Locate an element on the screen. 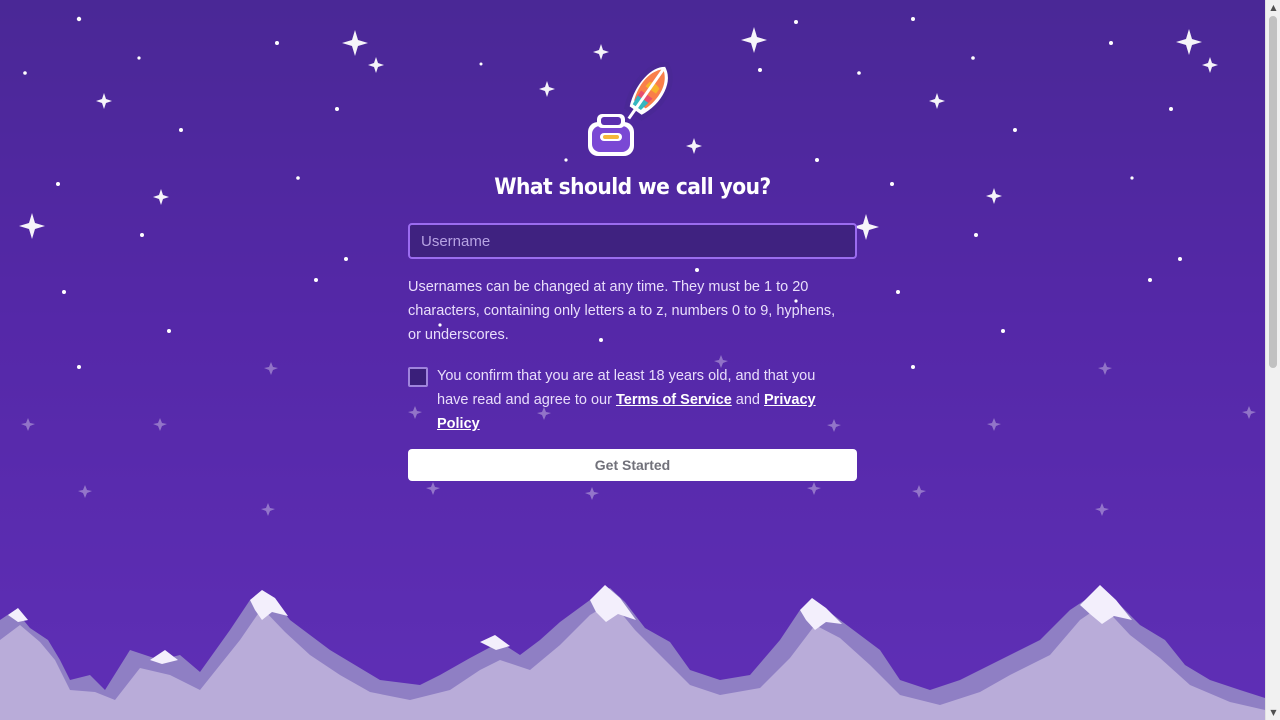 The height and width of the screenshot is (720, 1280). page-title: What should we call you? is located at coordinates (632, 187).